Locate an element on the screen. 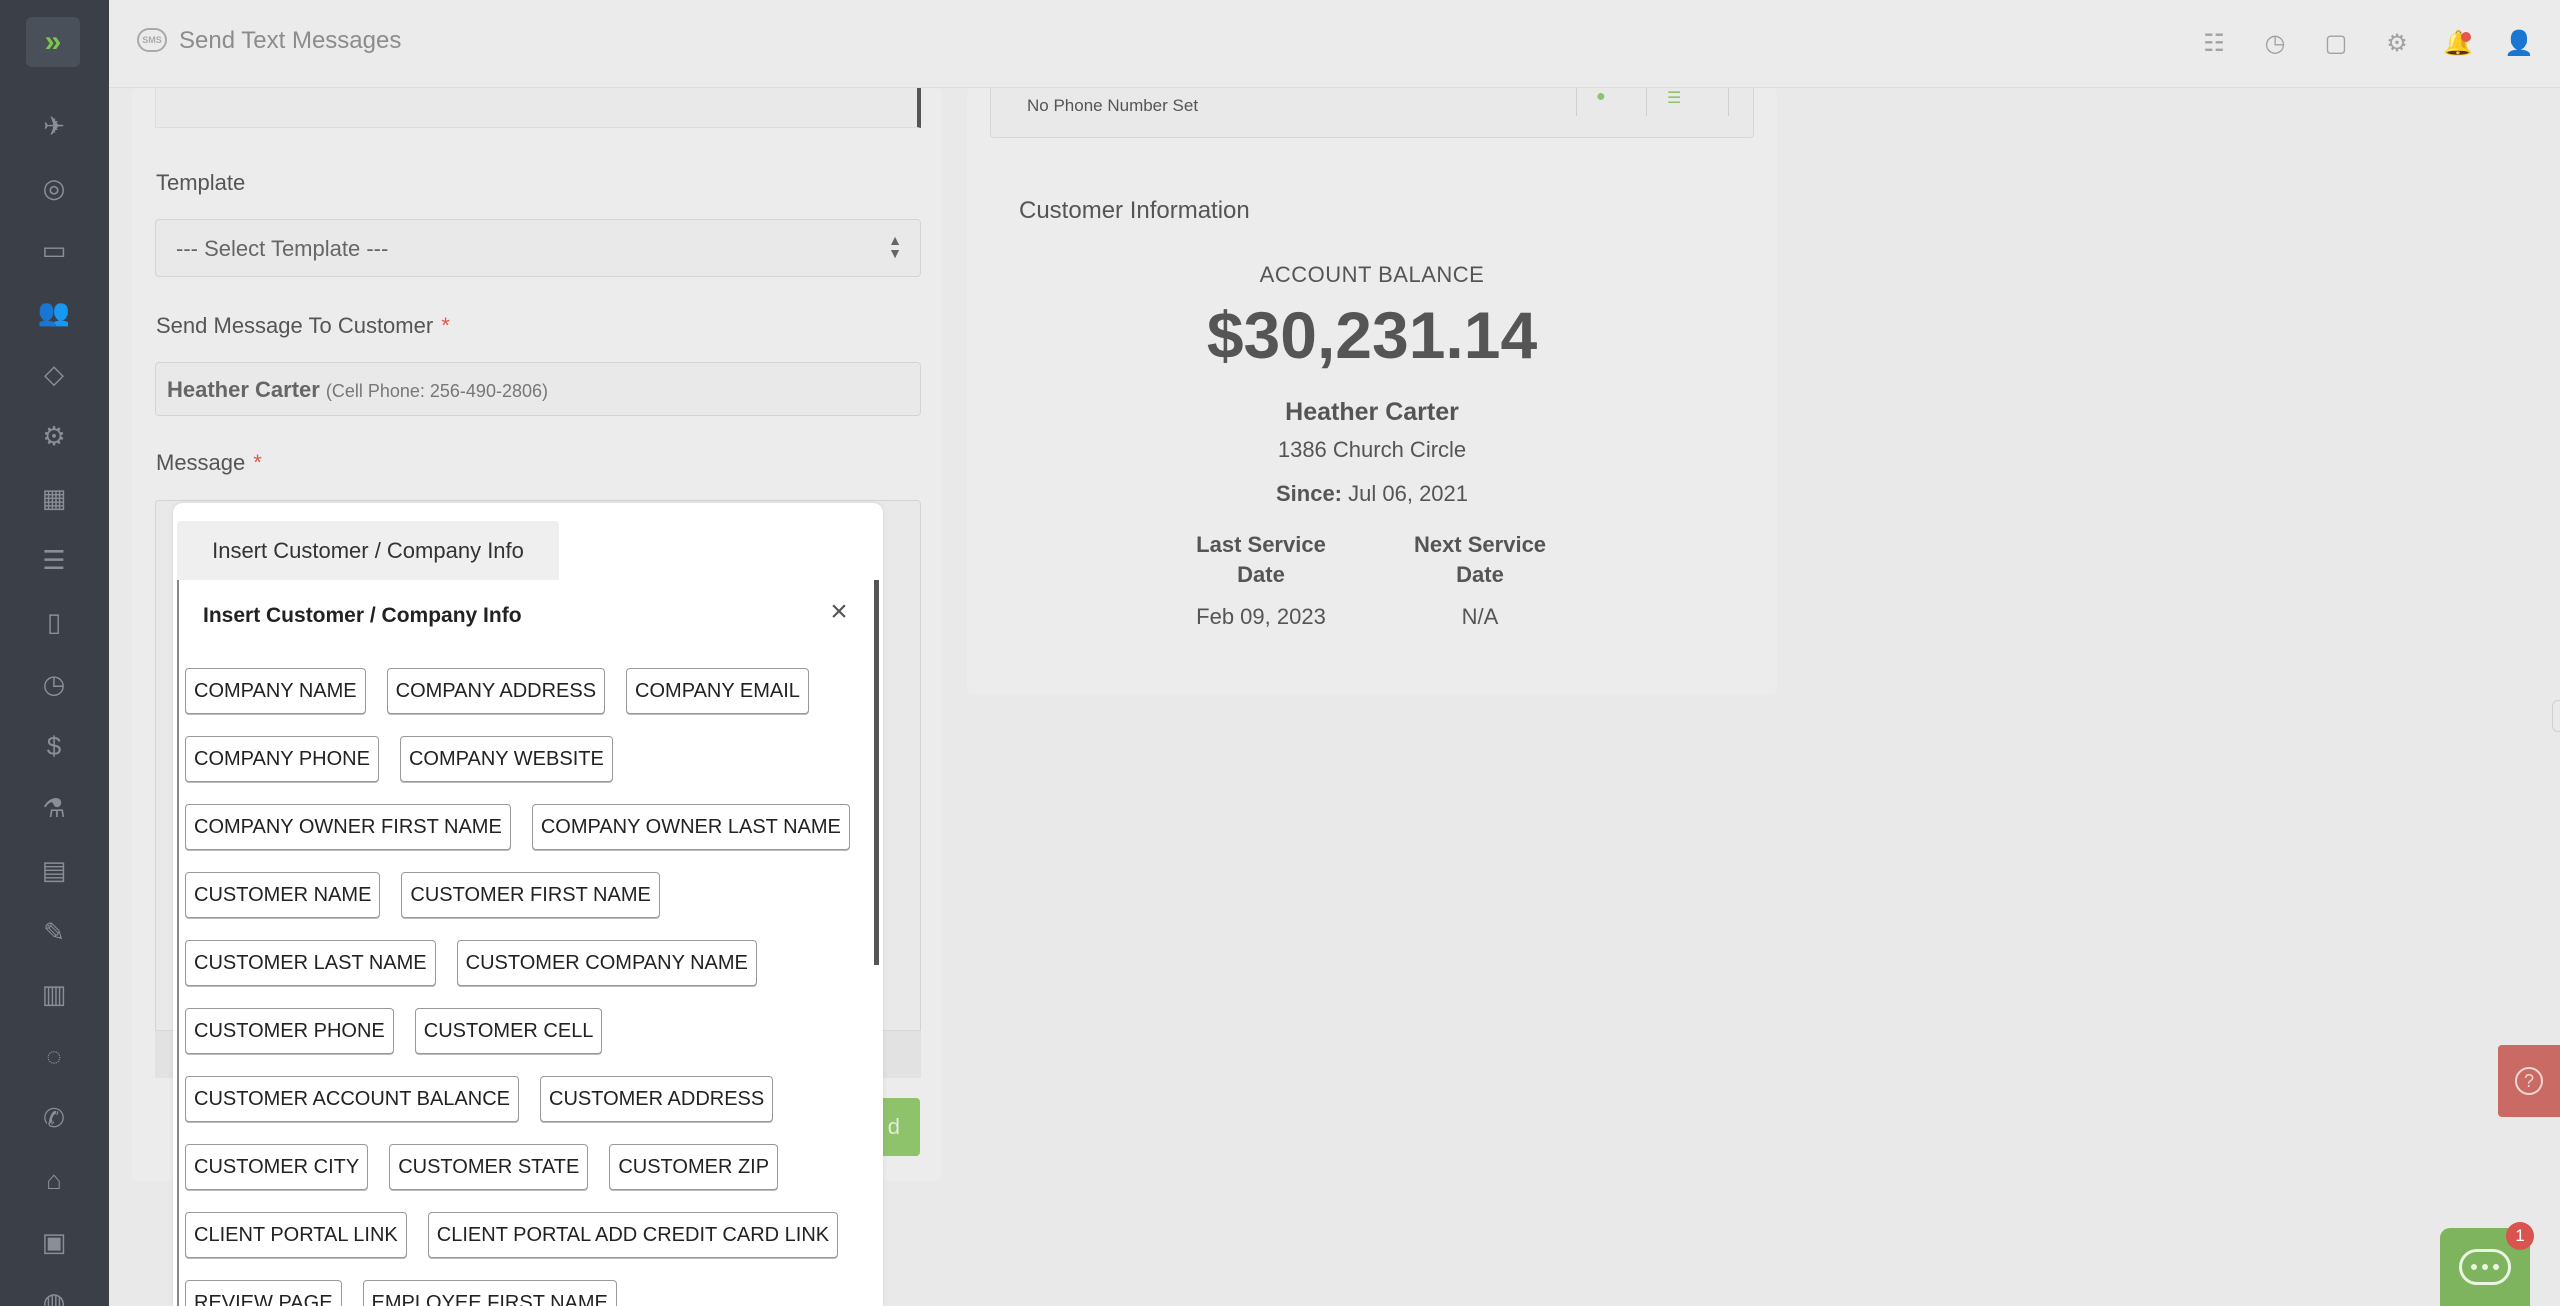 The width and height of the screenshot is (2560, 1306). database-icon: ◍ is located at coordinates (54, 1295).